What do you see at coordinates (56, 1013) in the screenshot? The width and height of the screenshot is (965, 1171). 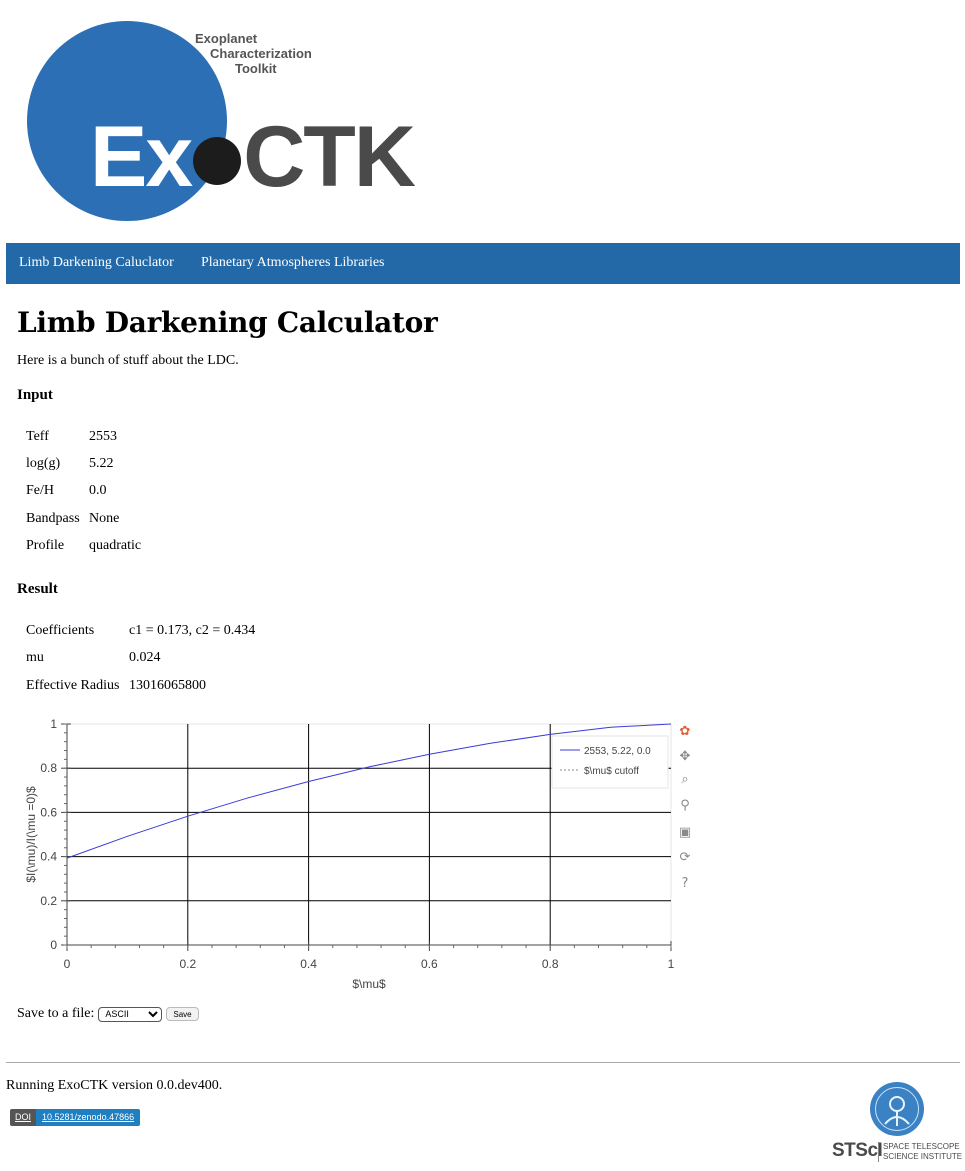 I see `save-label: Save to a file:` at bounding box center [56, 1013].